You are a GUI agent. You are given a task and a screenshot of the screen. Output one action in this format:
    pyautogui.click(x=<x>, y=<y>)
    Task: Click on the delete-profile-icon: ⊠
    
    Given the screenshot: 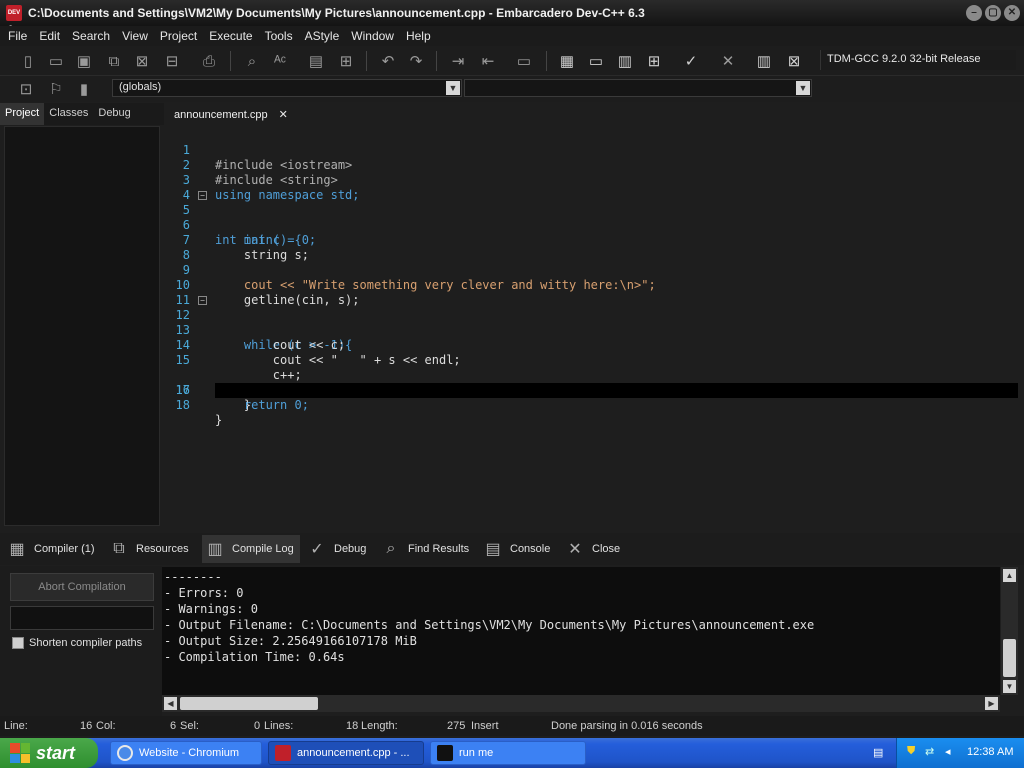 What is the action you would take?
    pyautogui.click(x=794, y=61)
    